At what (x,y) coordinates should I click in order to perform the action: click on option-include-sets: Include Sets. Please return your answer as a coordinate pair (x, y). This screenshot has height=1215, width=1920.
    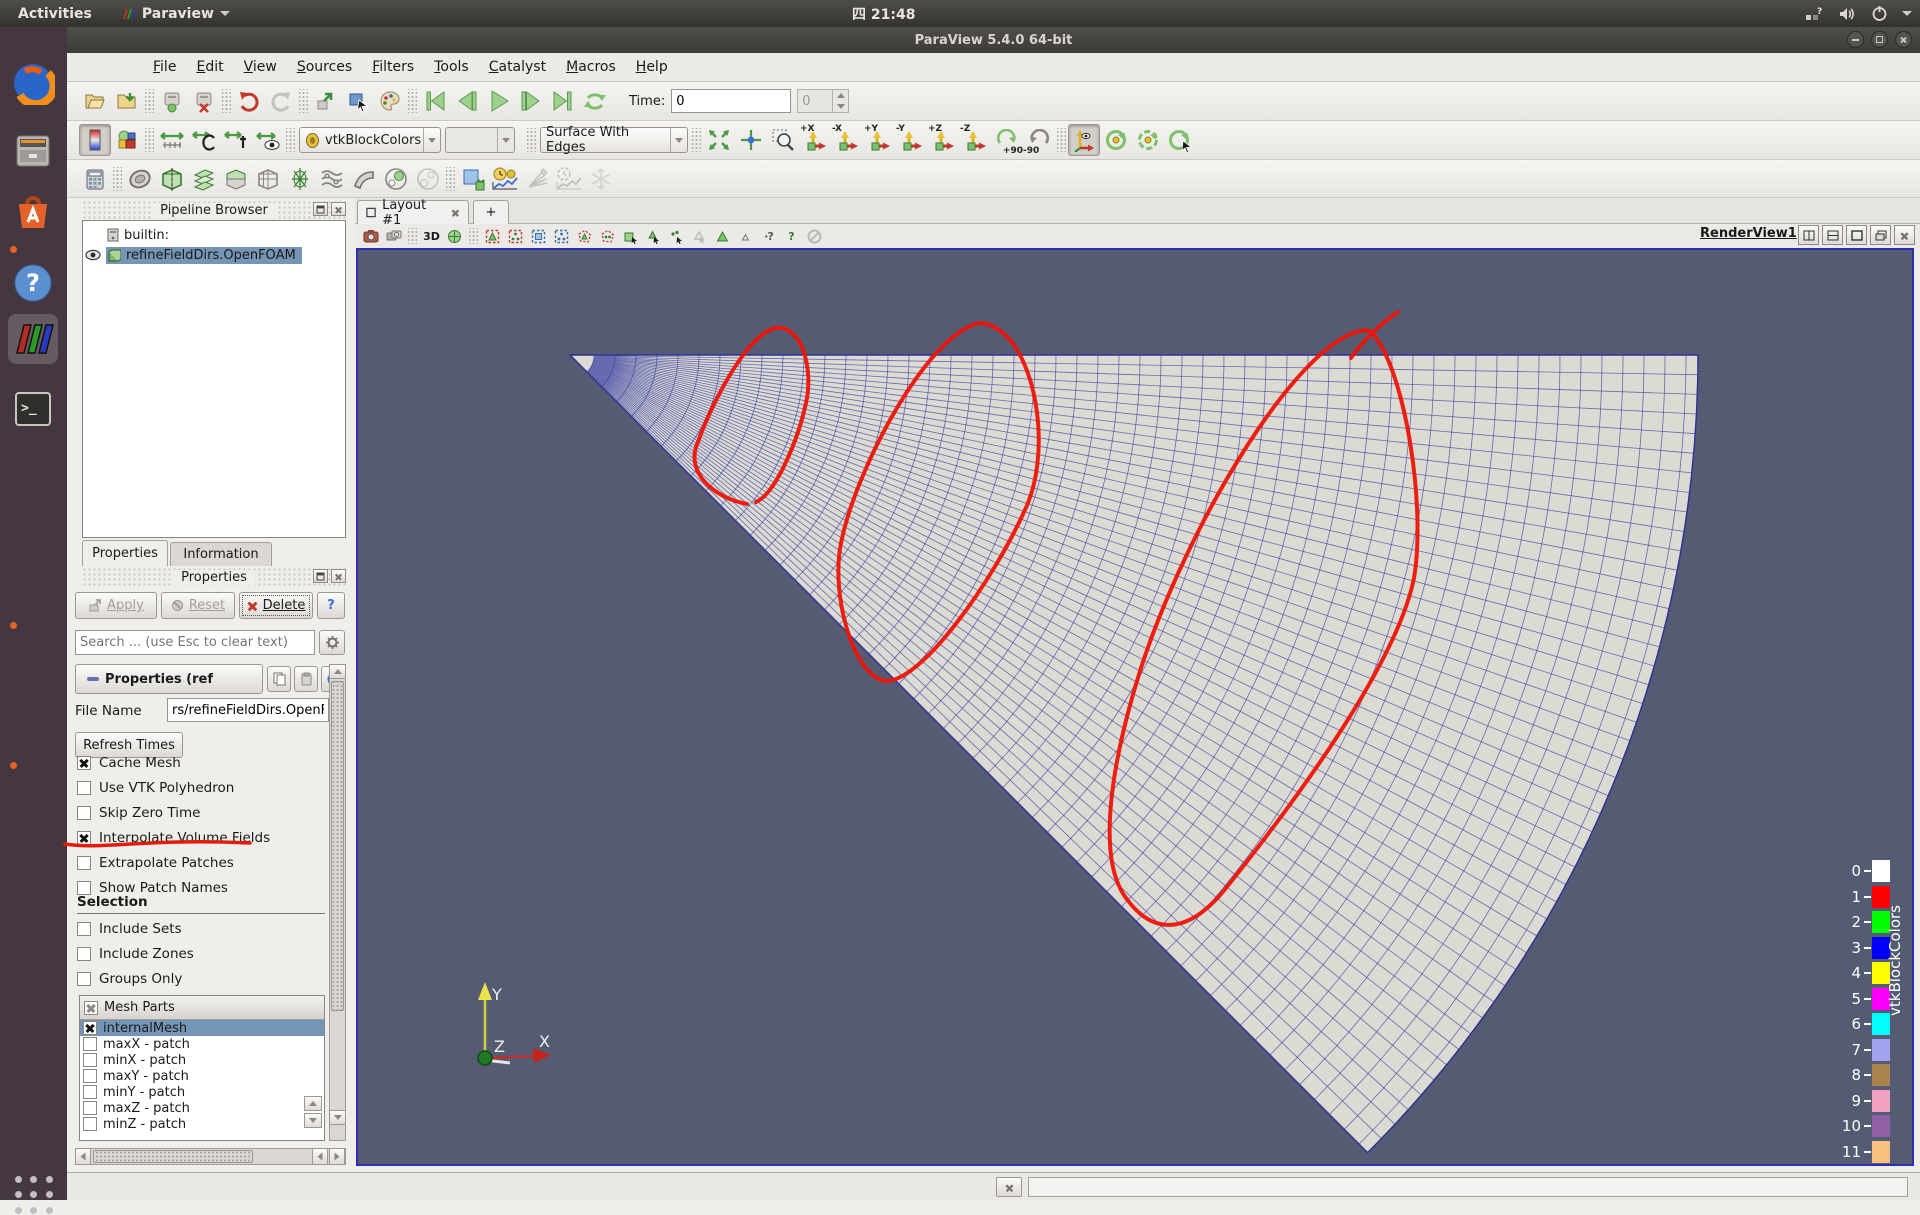
    Looking at the image, I should click on (199, 928).